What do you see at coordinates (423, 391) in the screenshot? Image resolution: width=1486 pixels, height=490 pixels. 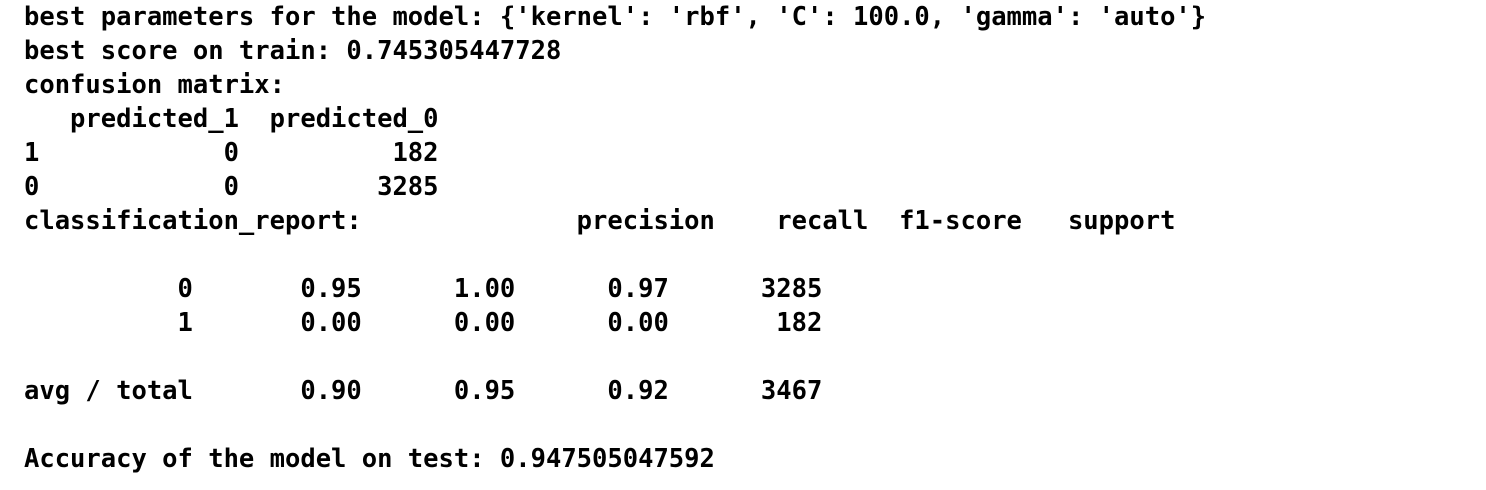 I see `report-avg-total-row: avg / total 0.90 0.95 0.92 3467` at bounding box center [423, 391].